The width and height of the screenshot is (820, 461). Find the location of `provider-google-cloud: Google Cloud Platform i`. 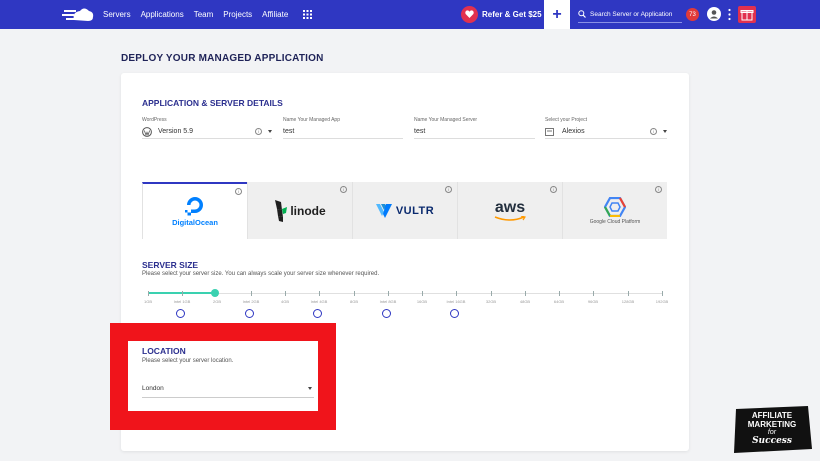

provider-google-cloud: Google Cloud Platform i is located at coordinates (614, 210).